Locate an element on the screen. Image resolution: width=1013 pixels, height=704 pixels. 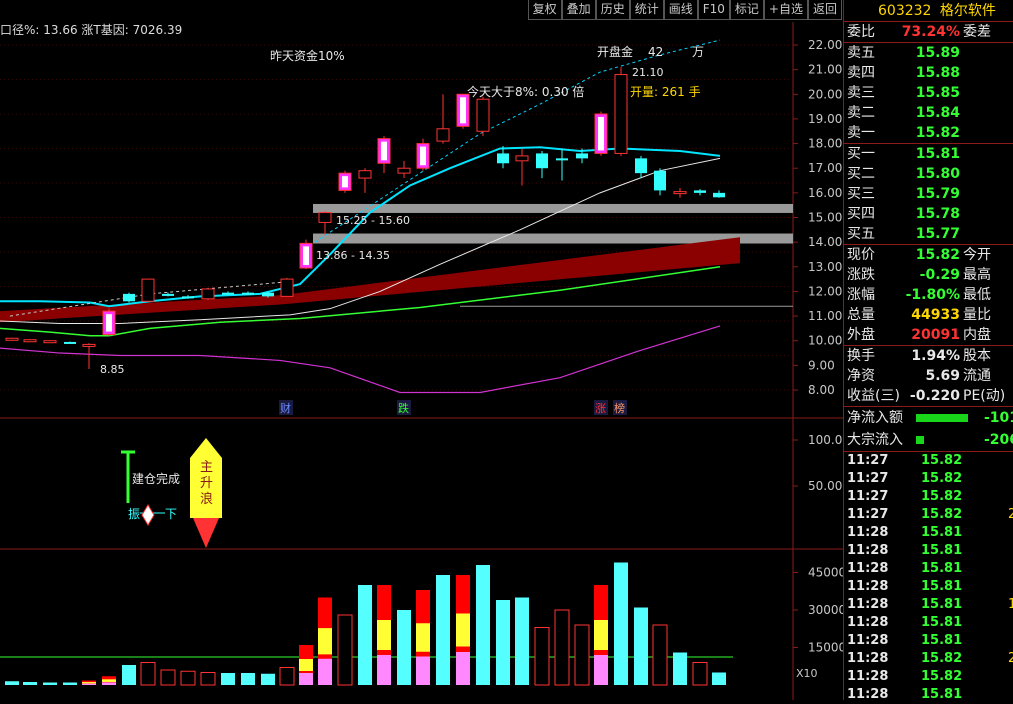
stats-block-2: 换手 1.94% 股本 净资 5.69 流通 收益(三) -0.220 PE(动) is located at coordinates (928, 375).